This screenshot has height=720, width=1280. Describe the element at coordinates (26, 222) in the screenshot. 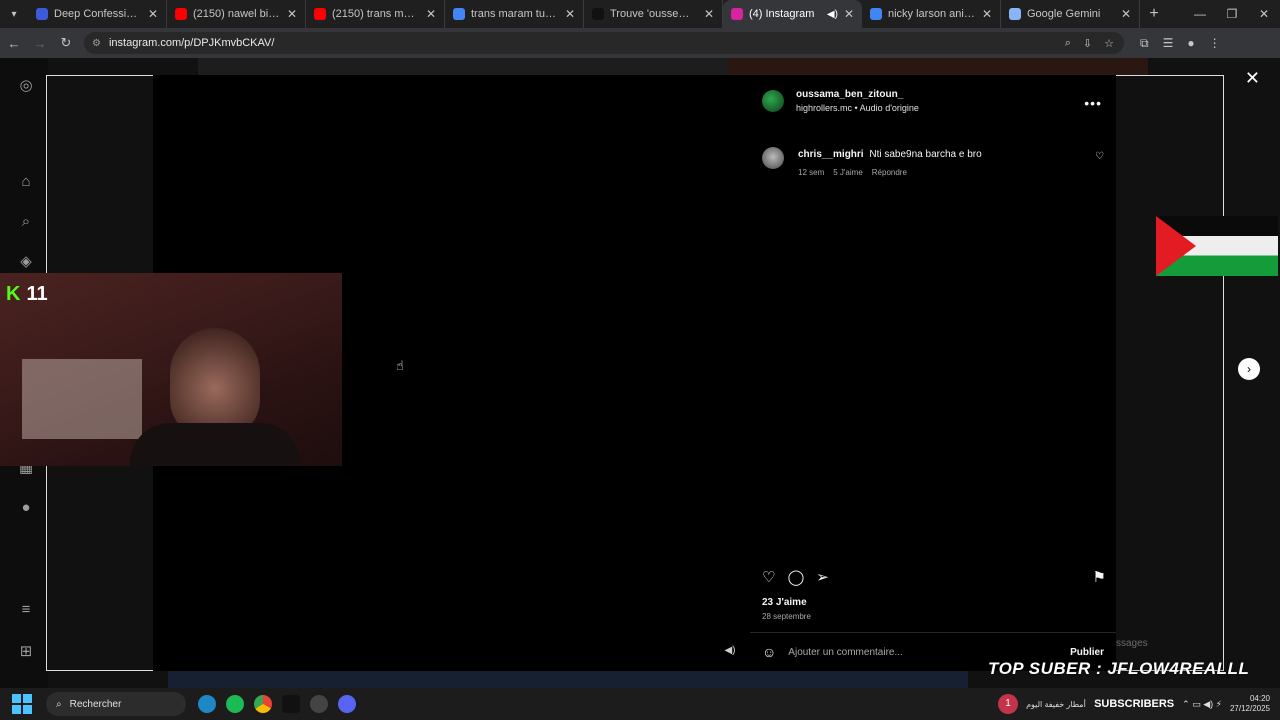

I see `search-icon: ⌕` at that location.